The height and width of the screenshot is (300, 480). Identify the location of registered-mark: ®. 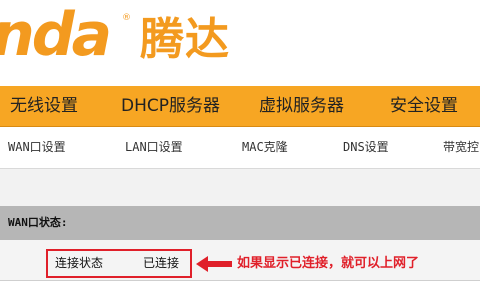
(126, 18).